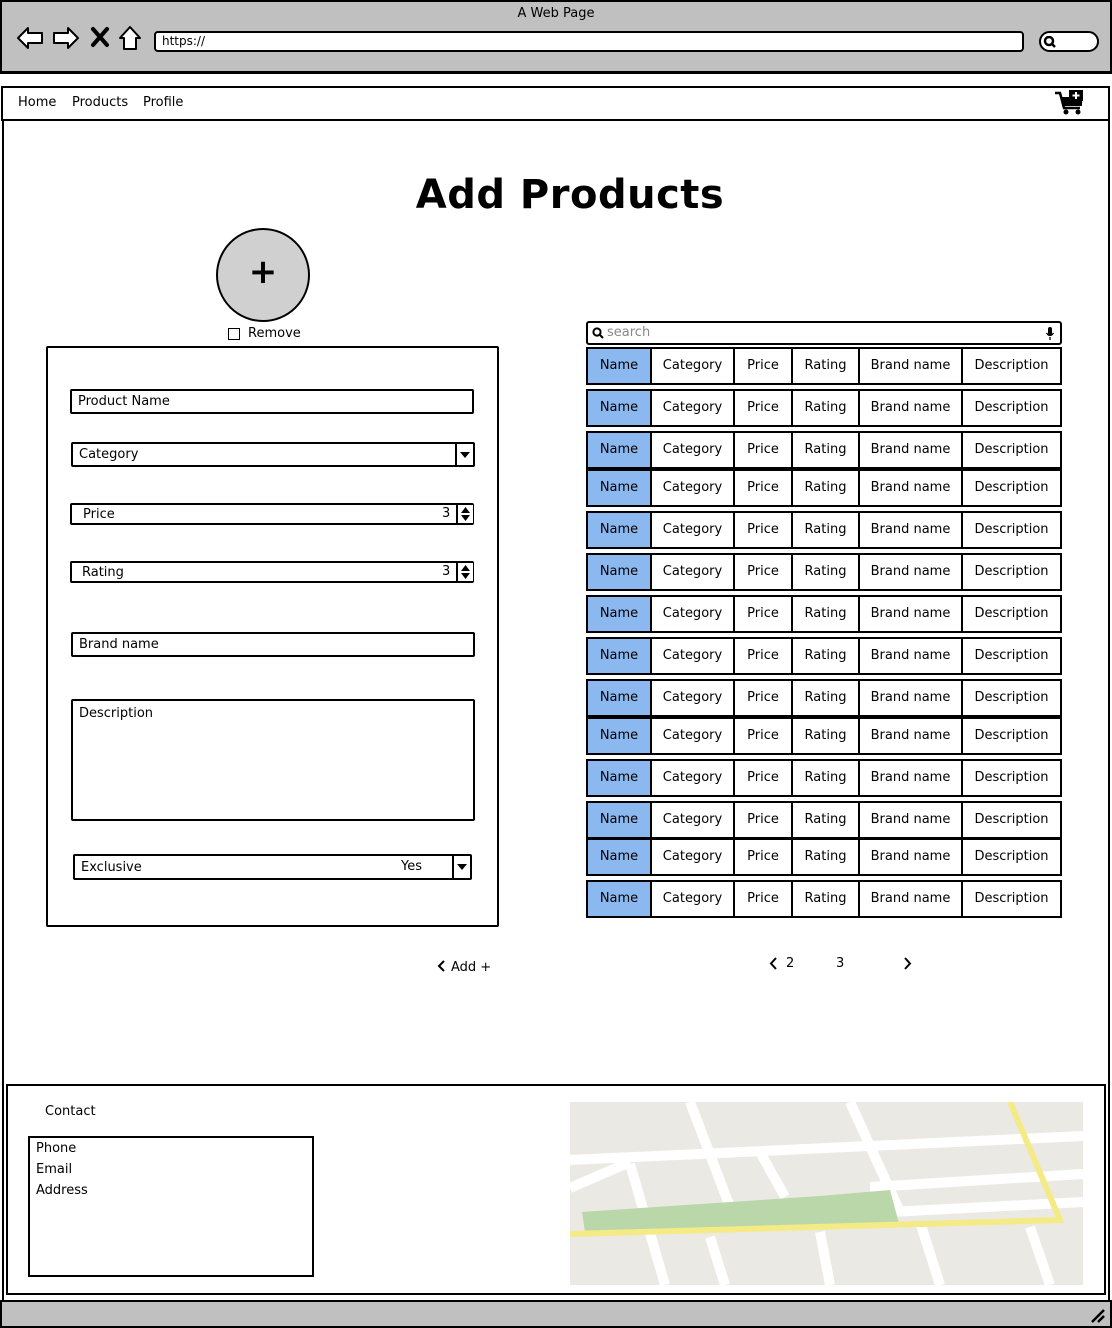 This screenshot has height=1328, width=1112. What do you see at coordinates (272, 514) in the screenshot?
I see `price-stepper: Price` at bounding box center [272, 514].